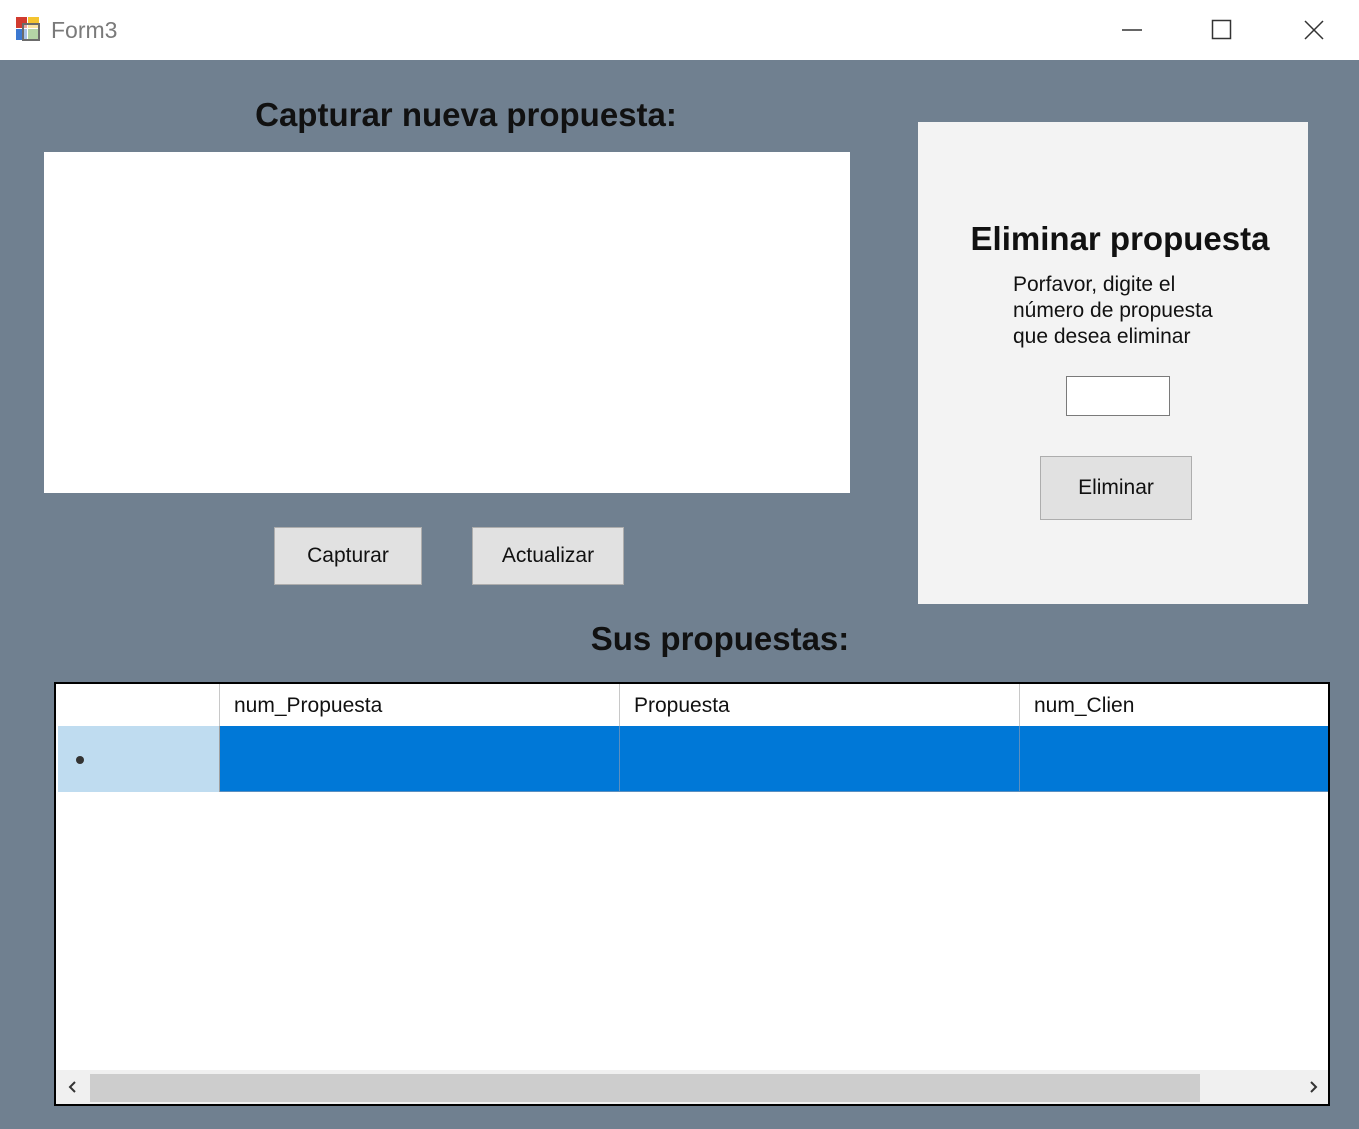 This screenshot has width=1359, height=1129. What do you see at coordinates (29, 30) in the screenshot?
I see `form-app-icon` at bounding box center [29, 30].